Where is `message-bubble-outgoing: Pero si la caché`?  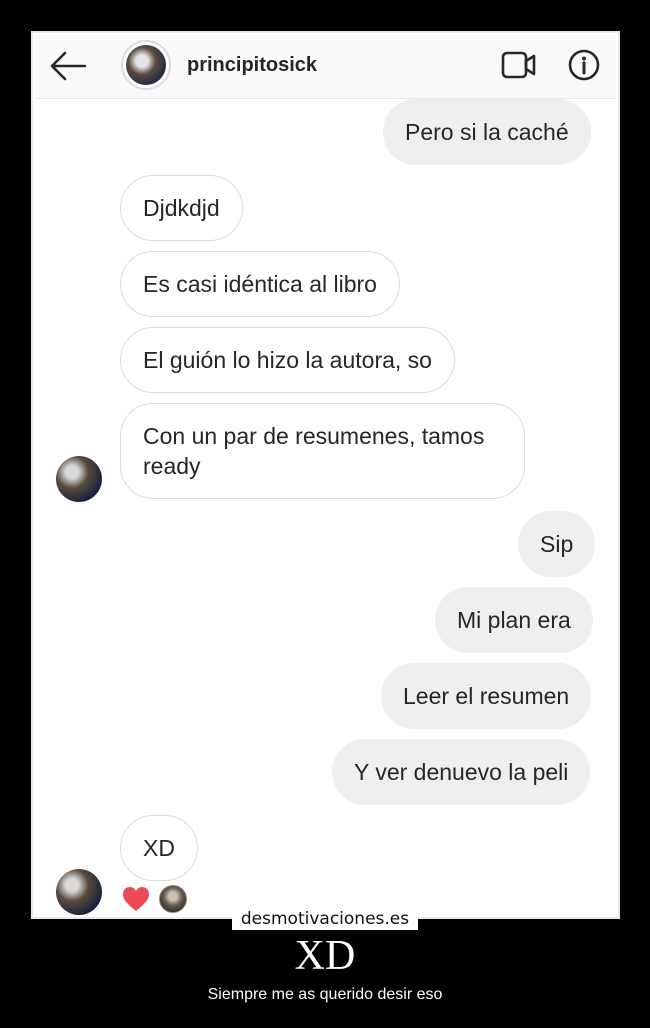 message-bubble-outgoing: Pero si la caché is located at coordinates (487, 132).